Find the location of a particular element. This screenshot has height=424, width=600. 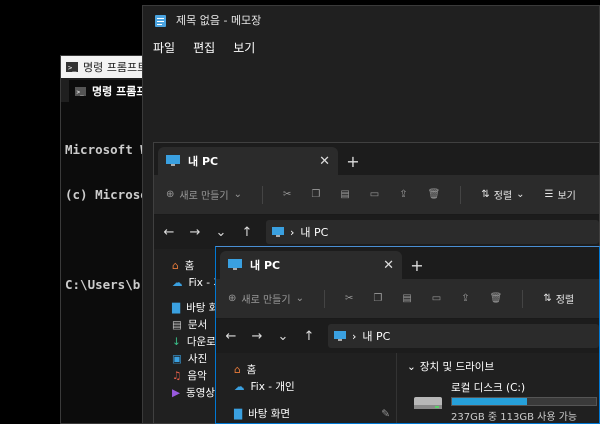

download-icon: ↓ is located at coordinates (176, 341).